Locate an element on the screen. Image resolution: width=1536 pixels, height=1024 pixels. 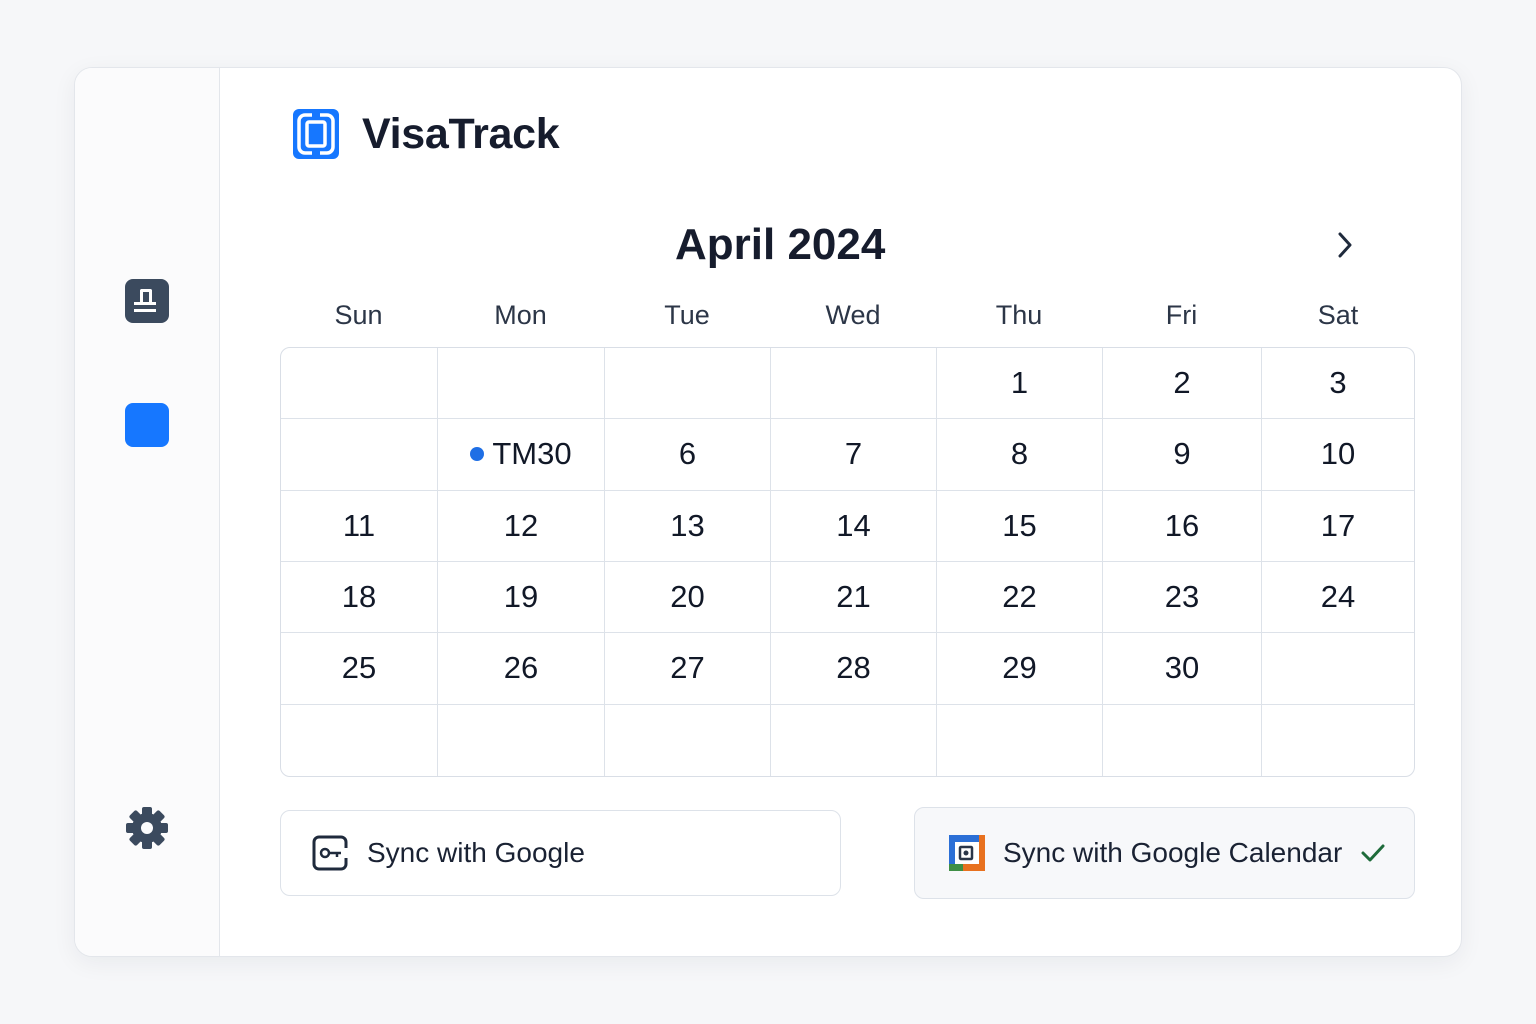
sync-google-calendar-button: Sync with Google Calendar is located at coordinates (1164, 853).